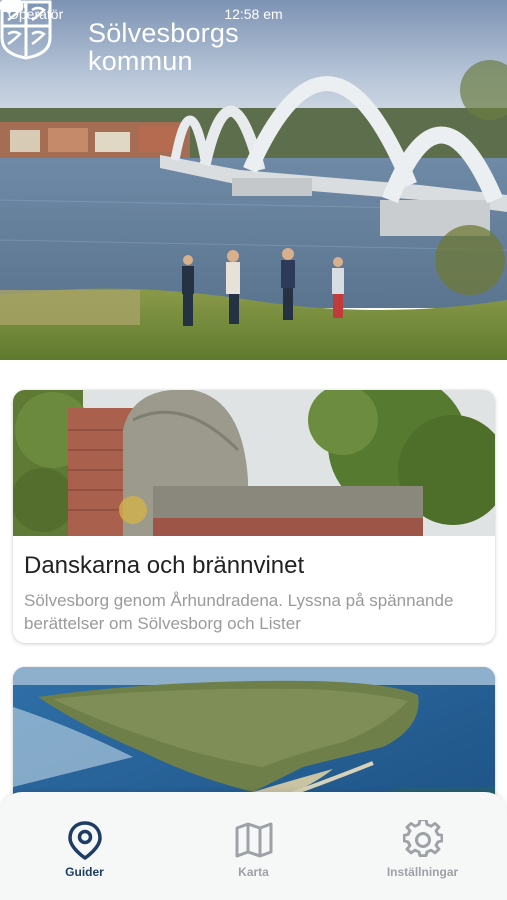 This screenshot has width=507, height=900. Describe the element at coordinates (253, 840) in the screenshot. I see `folded-map-icon` at that location.